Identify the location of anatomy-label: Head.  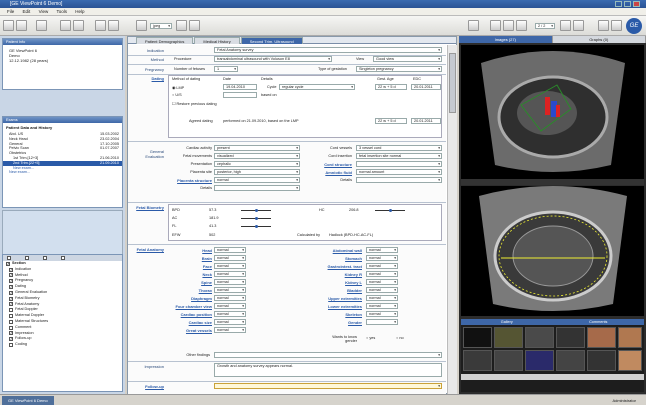
(192, 250).